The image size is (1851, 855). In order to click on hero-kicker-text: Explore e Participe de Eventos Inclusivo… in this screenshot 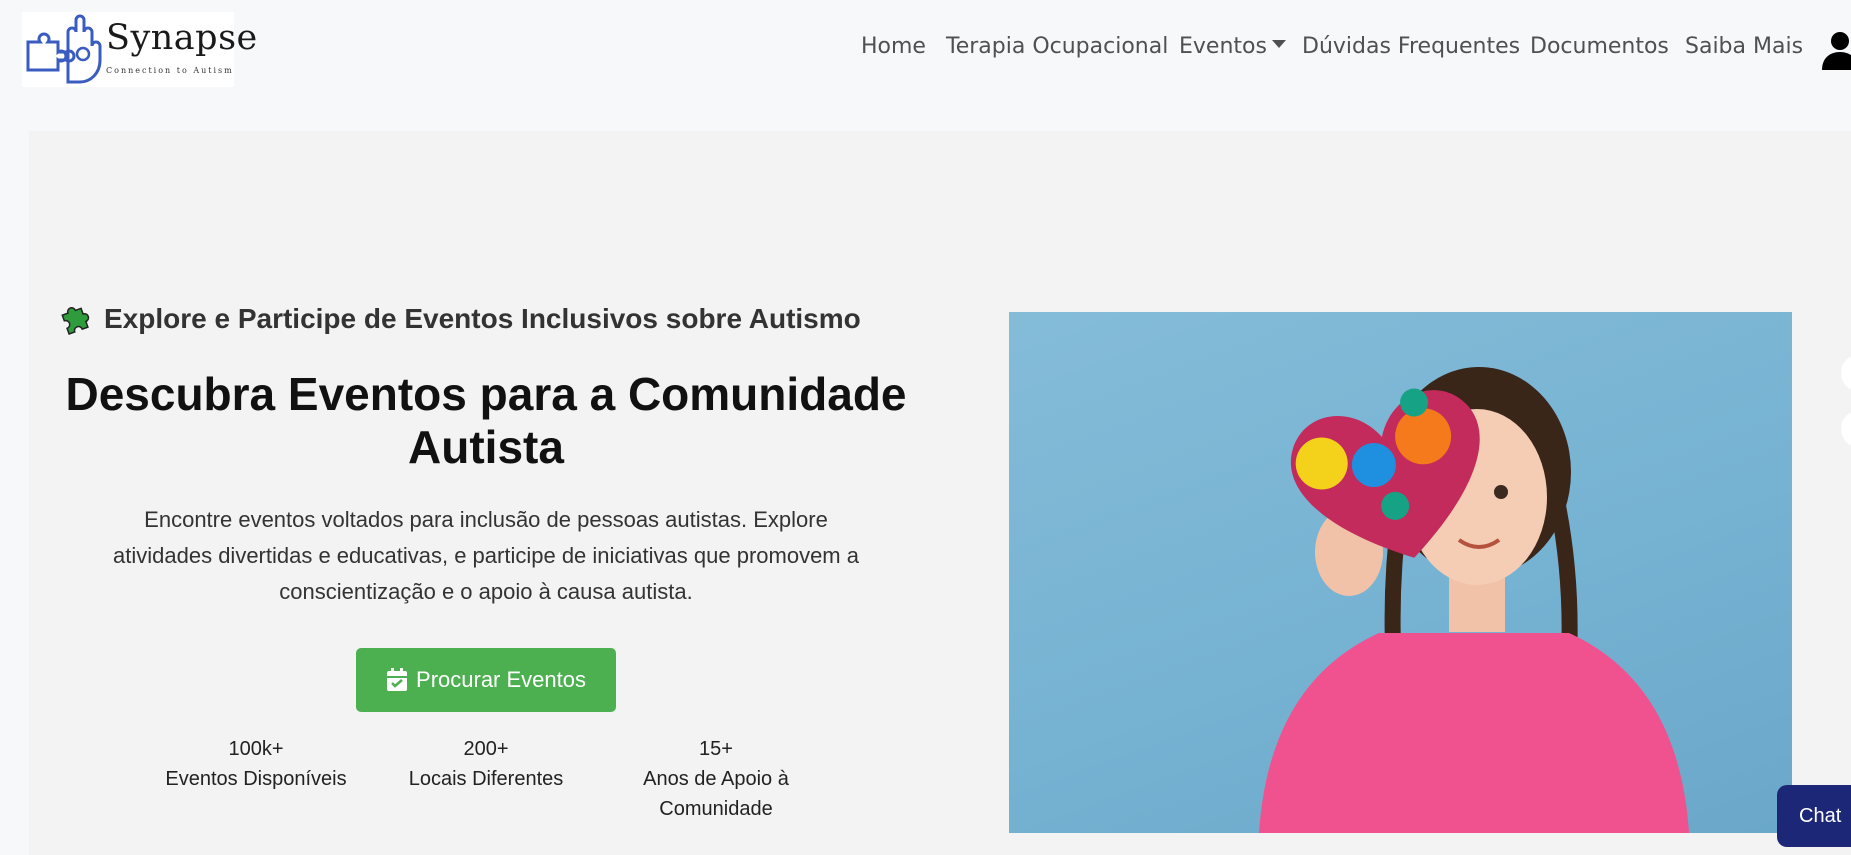, I will do `click(482, 318)`.